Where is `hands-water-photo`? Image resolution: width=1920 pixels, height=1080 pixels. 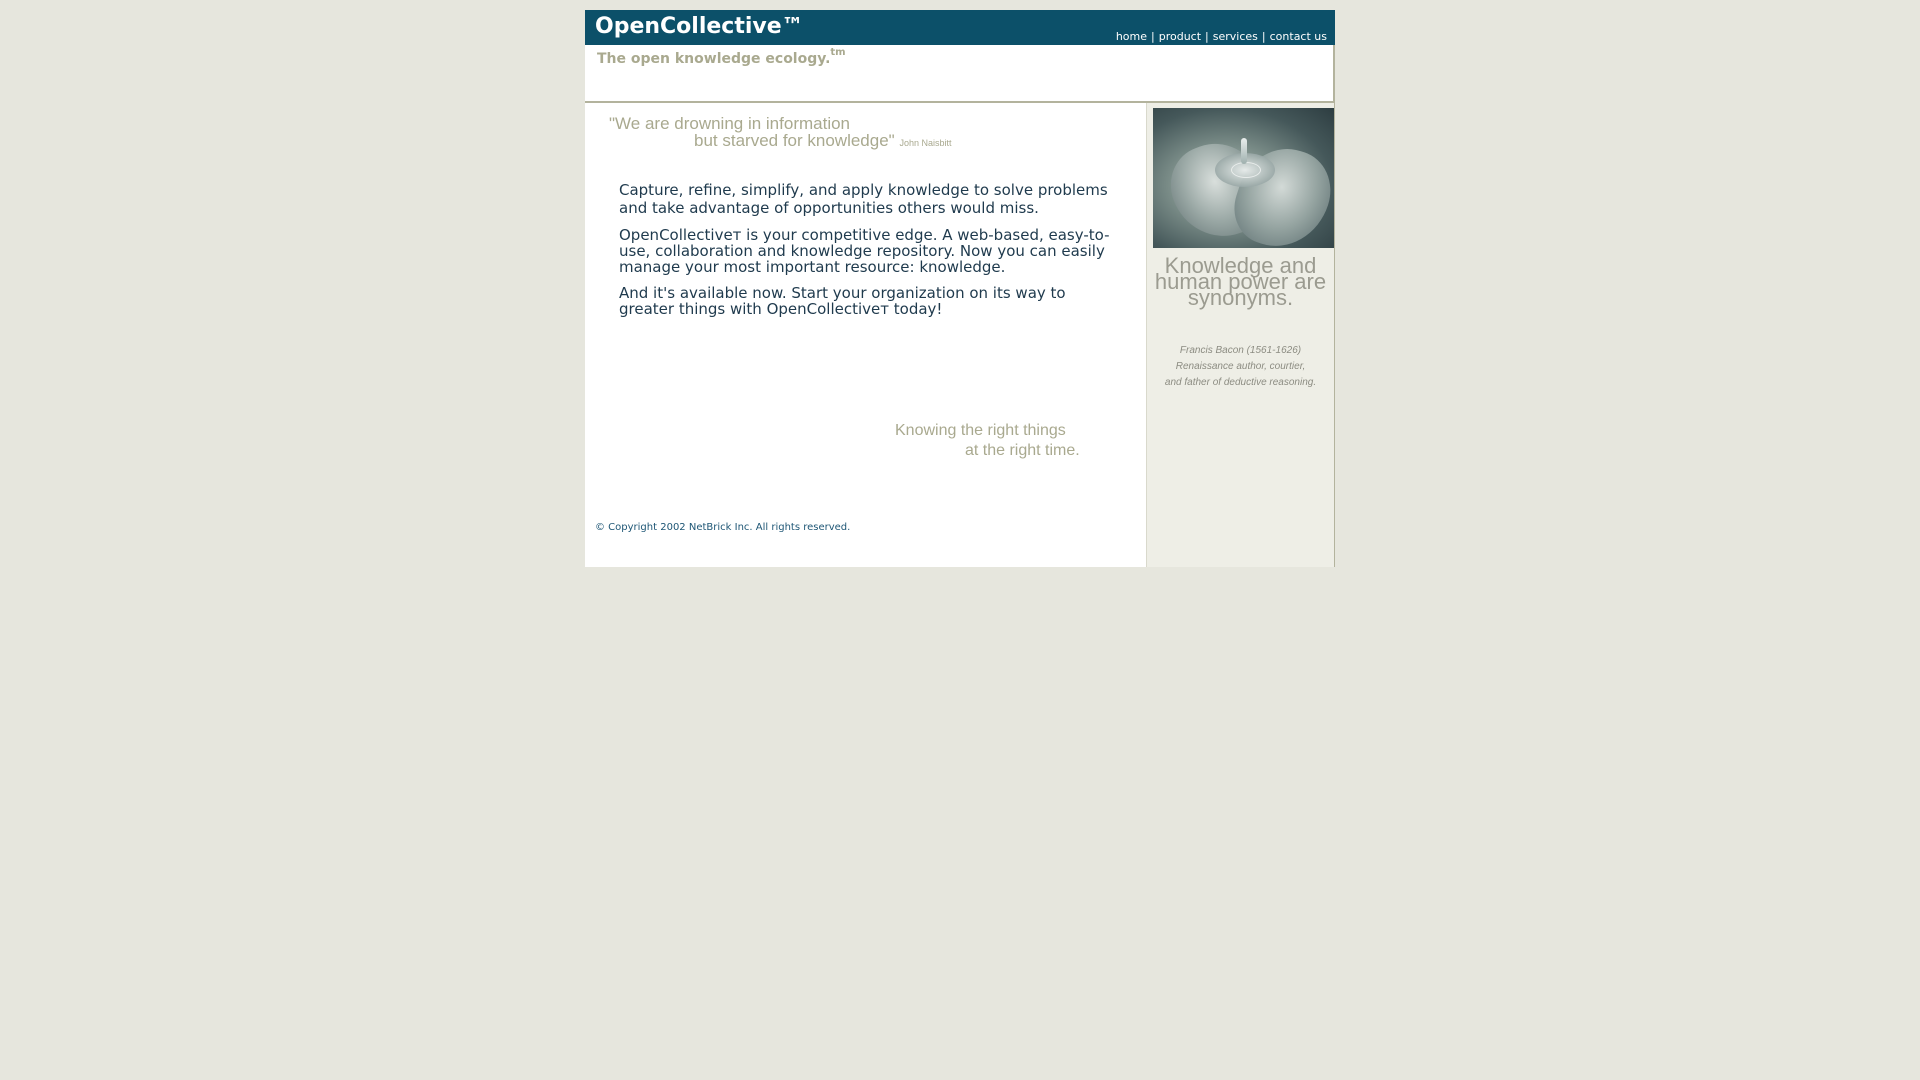 hands-water-photo is located at coordinates (1243, 178).